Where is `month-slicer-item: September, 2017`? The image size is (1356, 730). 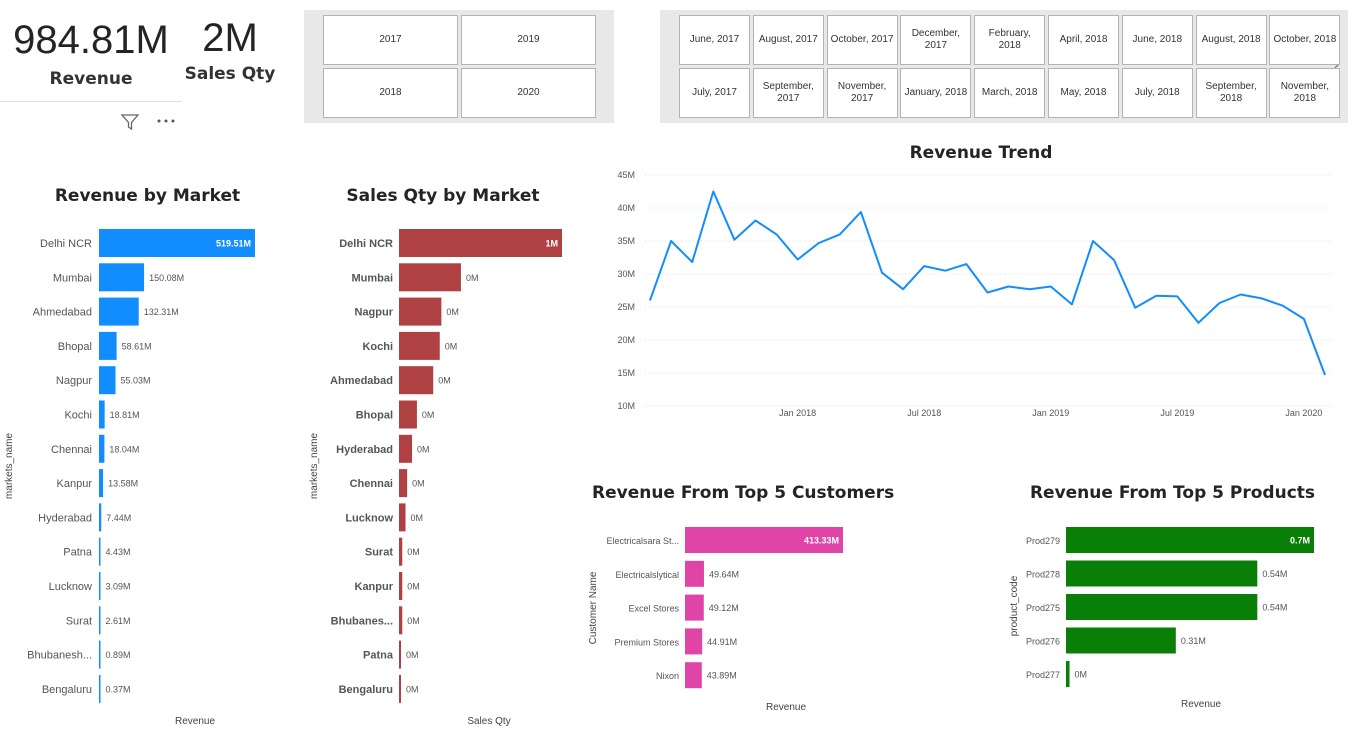 month-slicer-item: September, 2017 is located at coordinates (788, 93).